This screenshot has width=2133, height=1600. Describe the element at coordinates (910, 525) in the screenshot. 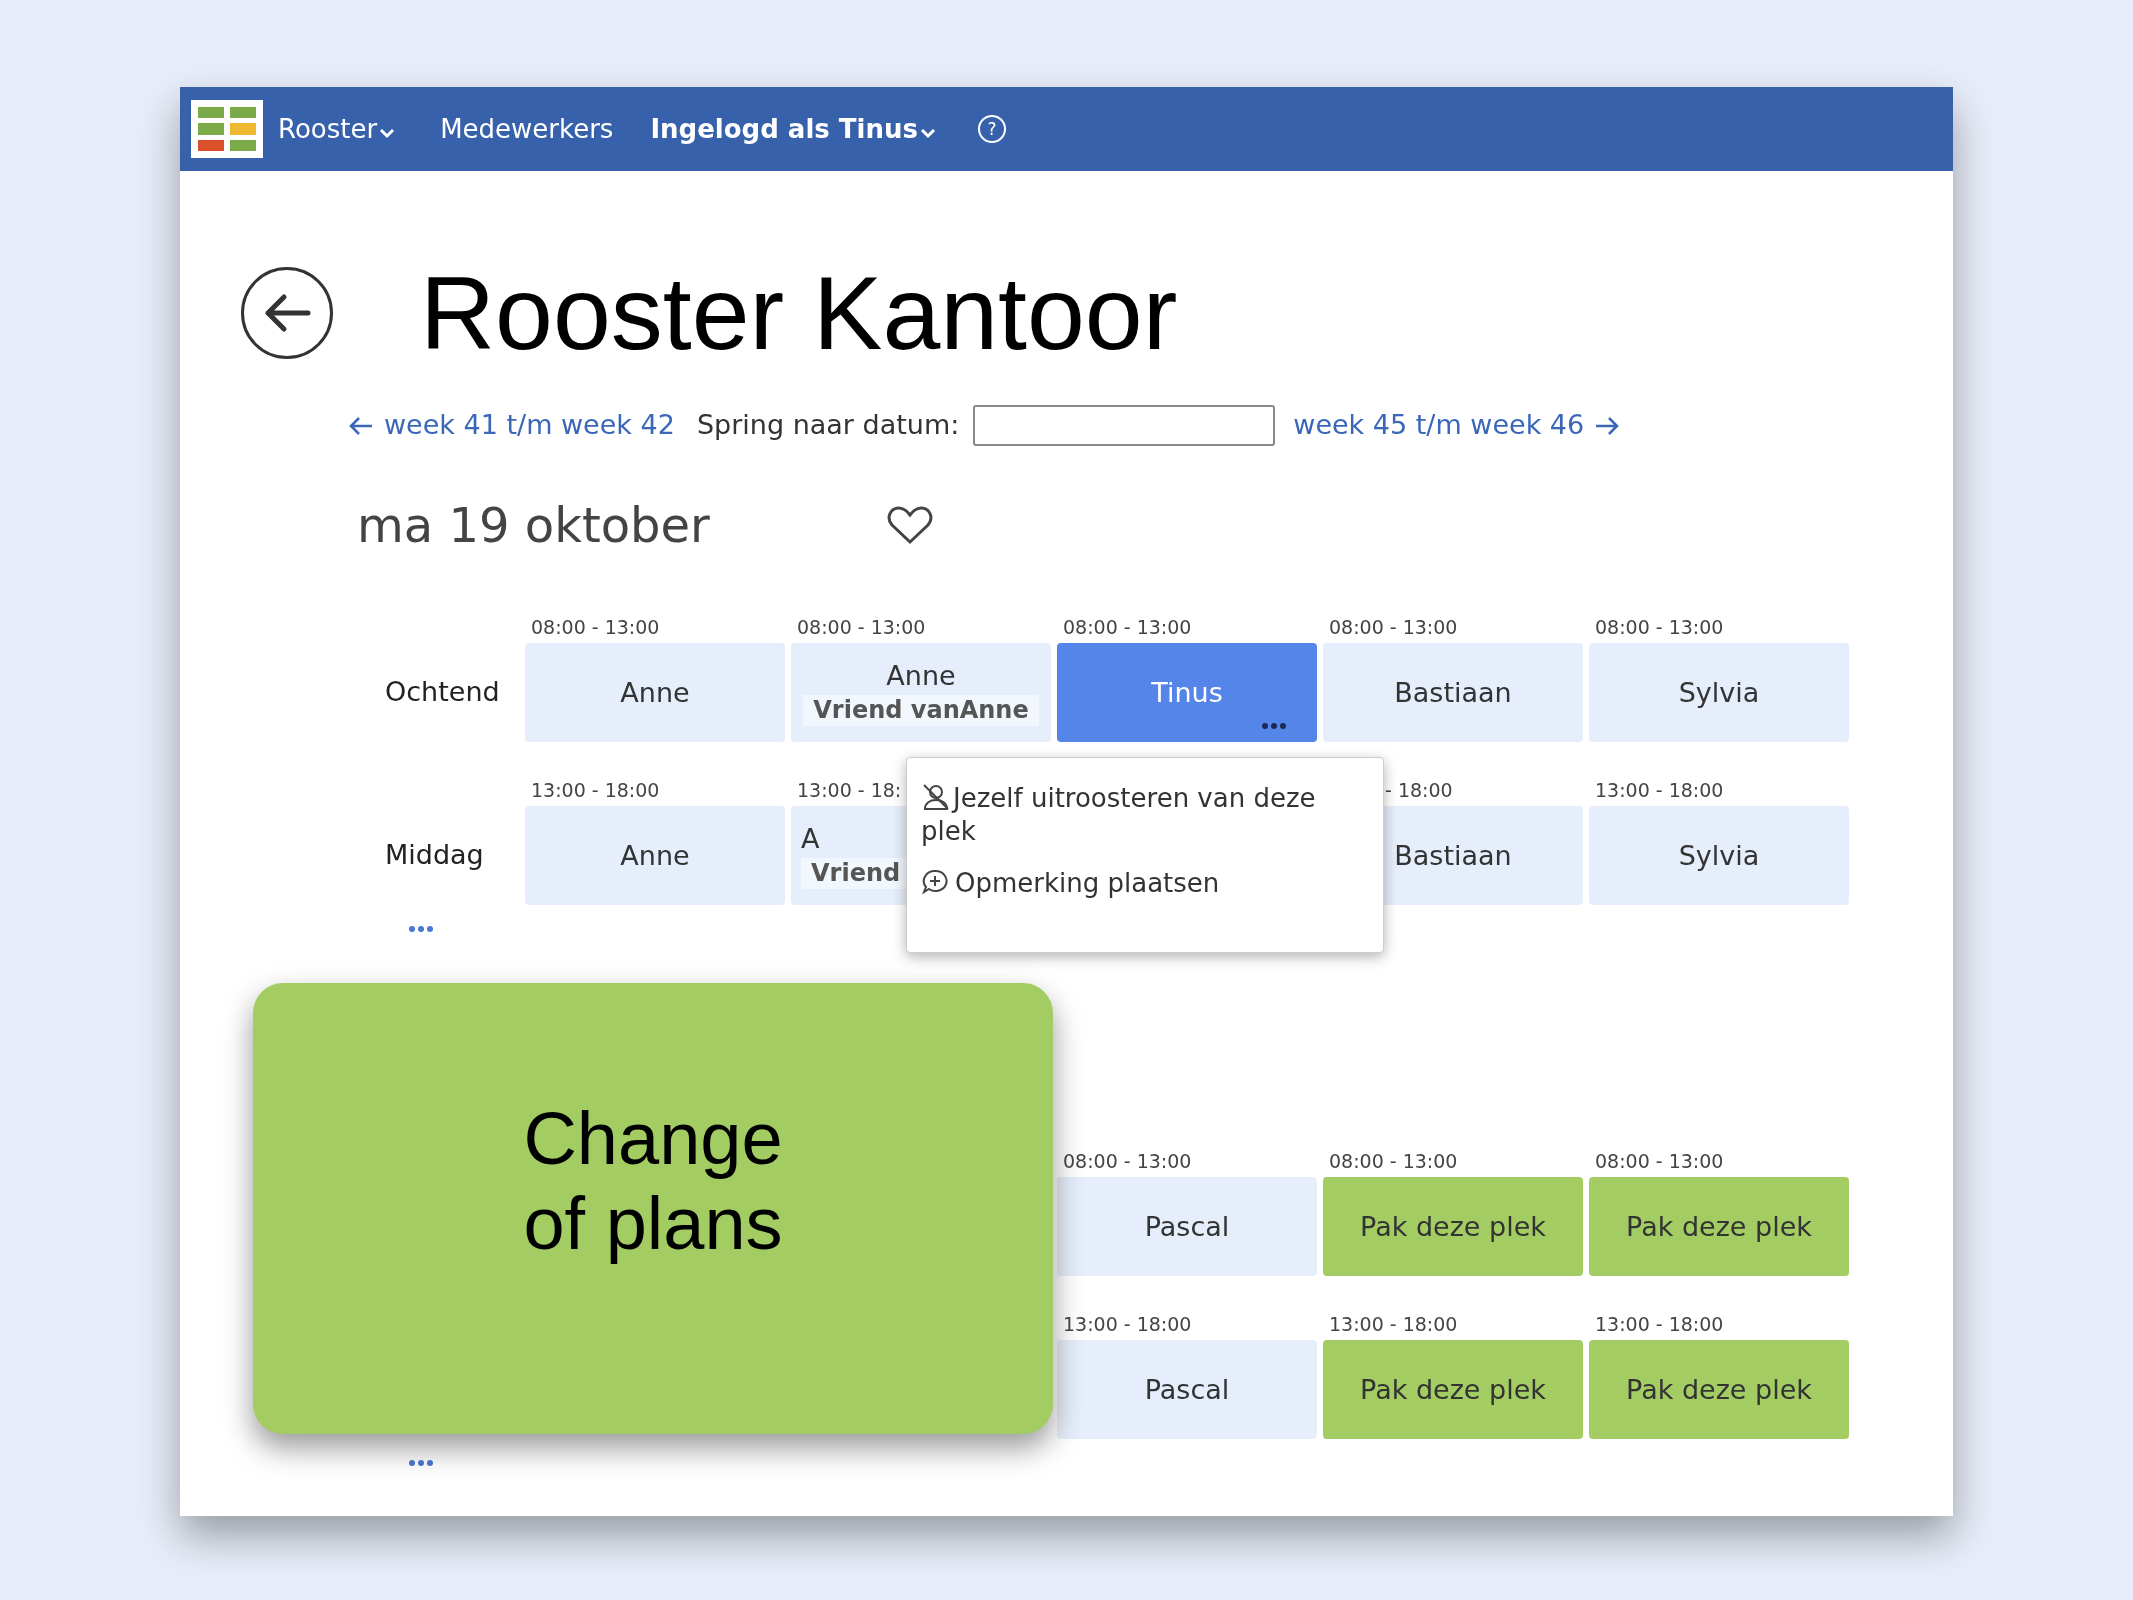

I see `heart-icon` at that location.